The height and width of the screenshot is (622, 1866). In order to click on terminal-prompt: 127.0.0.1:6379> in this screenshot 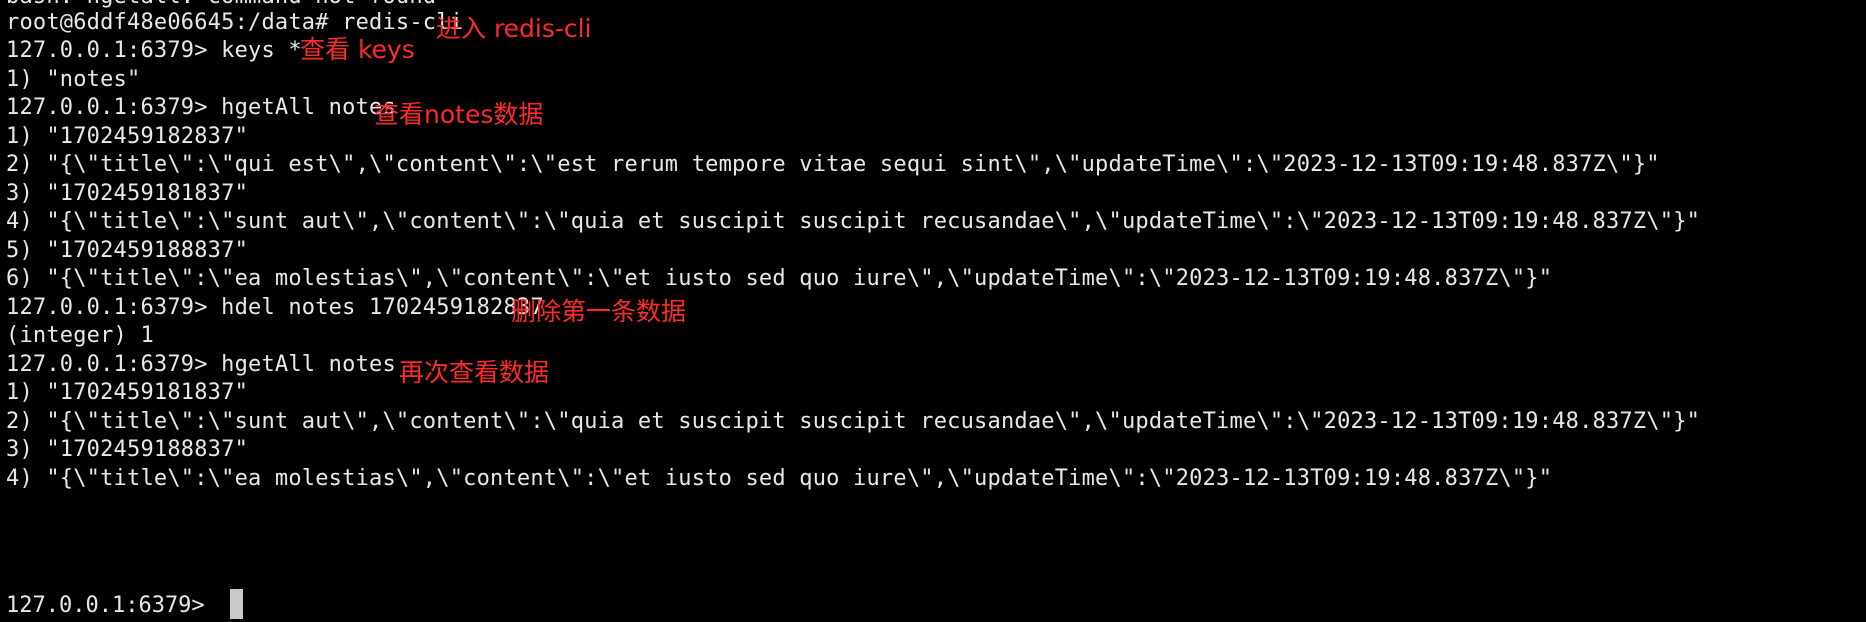, I will do `click(112, 605)`.